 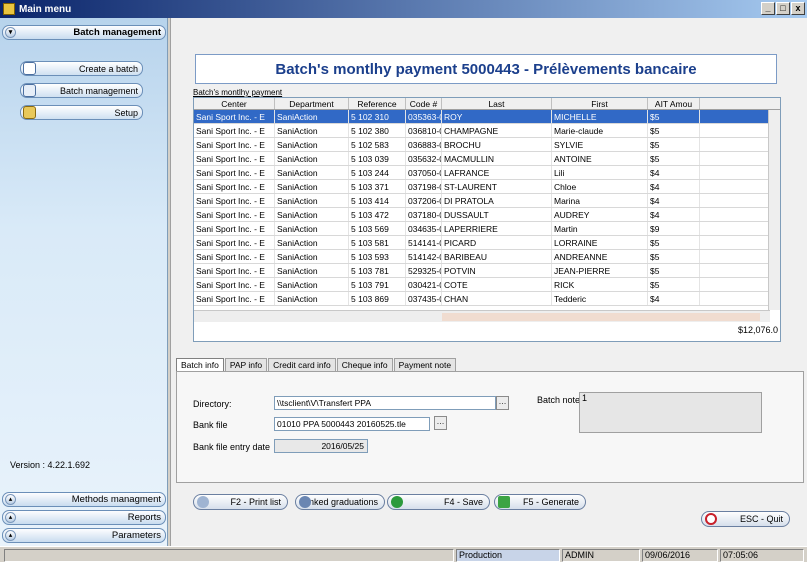 I want to click on table-cell: 514141-0, so click(x=425, y=242).